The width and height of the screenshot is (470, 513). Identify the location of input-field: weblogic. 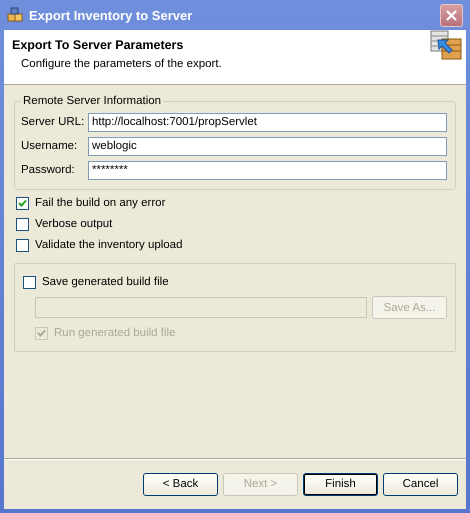
(267, 146).